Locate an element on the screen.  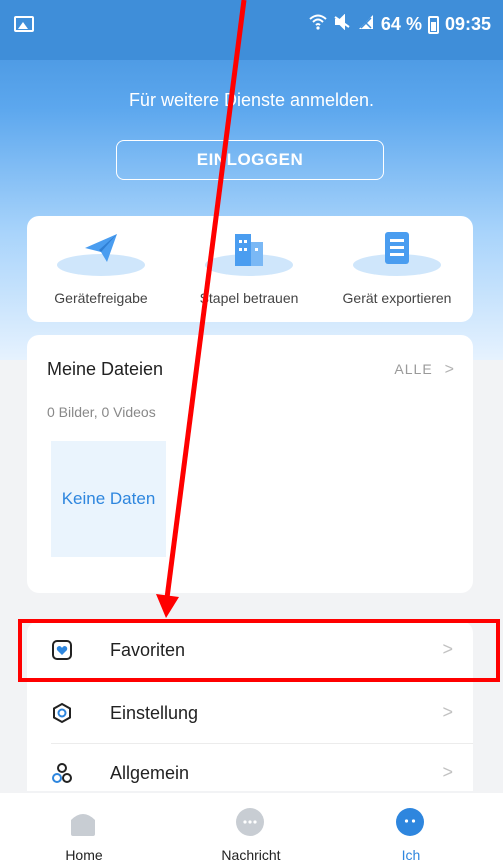
tab-home: Home is located at coordinates (84, 828).